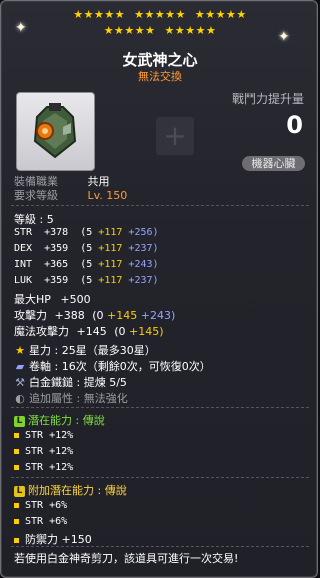 The width and height of the screenshot is (320, 578). I want to click on stat-label: 攻擊力, so click(30, 315).